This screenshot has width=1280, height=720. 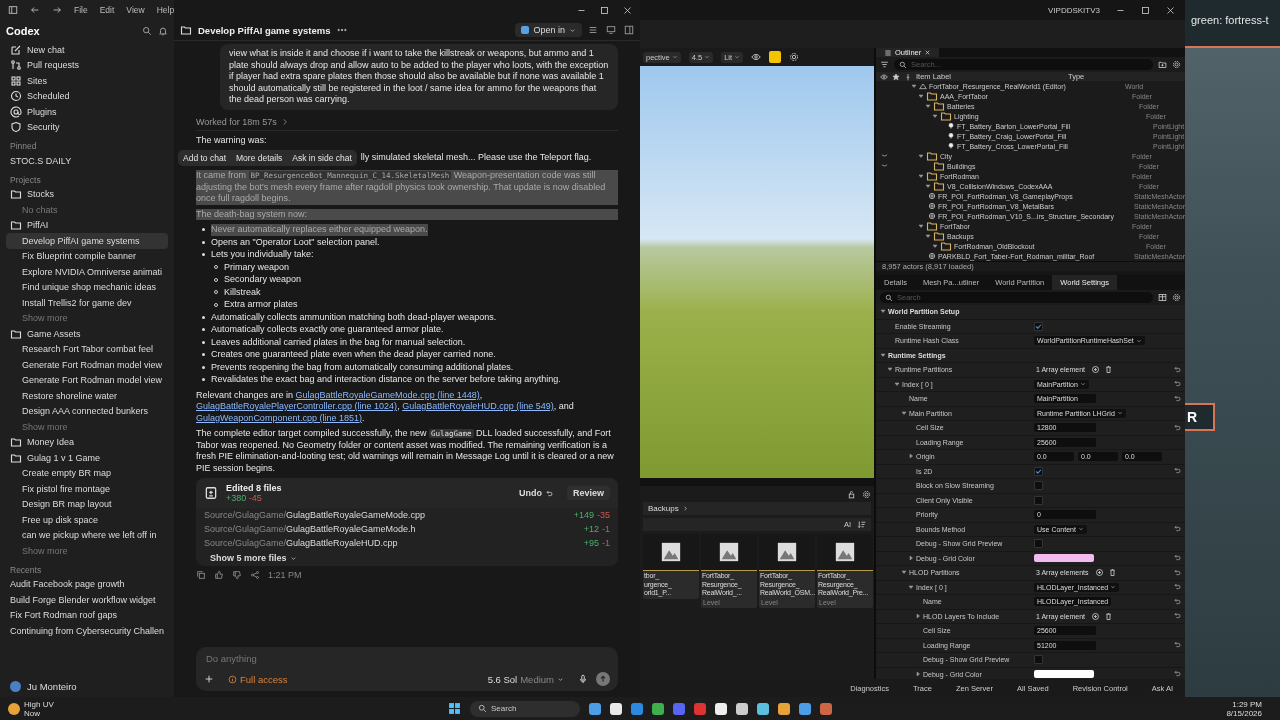 I want to click on add-folder-icon, so click(x=1162, y=64).